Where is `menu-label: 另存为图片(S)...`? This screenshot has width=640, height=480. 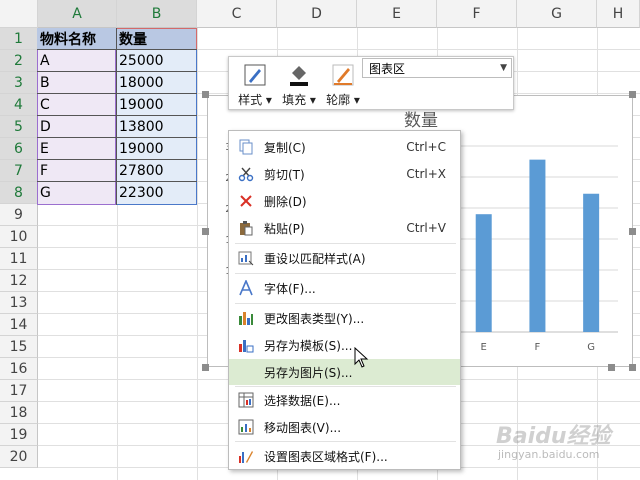
menu-label: 另存为图片(S)... is located at coordinates (308, 372).